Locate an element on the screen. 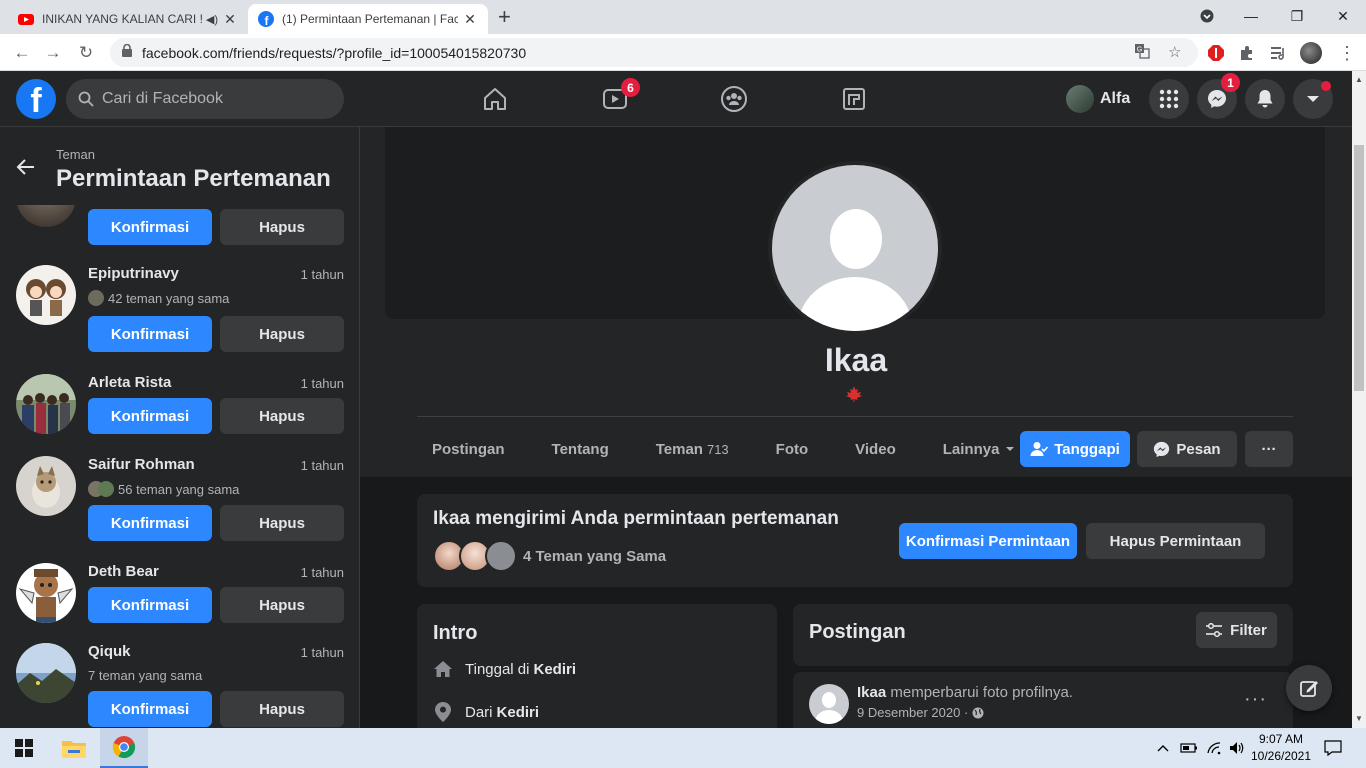 This screenshot has width=1366, height=768. mutual-friends: 56 teman yang sama is located at coordinates (163, 489).